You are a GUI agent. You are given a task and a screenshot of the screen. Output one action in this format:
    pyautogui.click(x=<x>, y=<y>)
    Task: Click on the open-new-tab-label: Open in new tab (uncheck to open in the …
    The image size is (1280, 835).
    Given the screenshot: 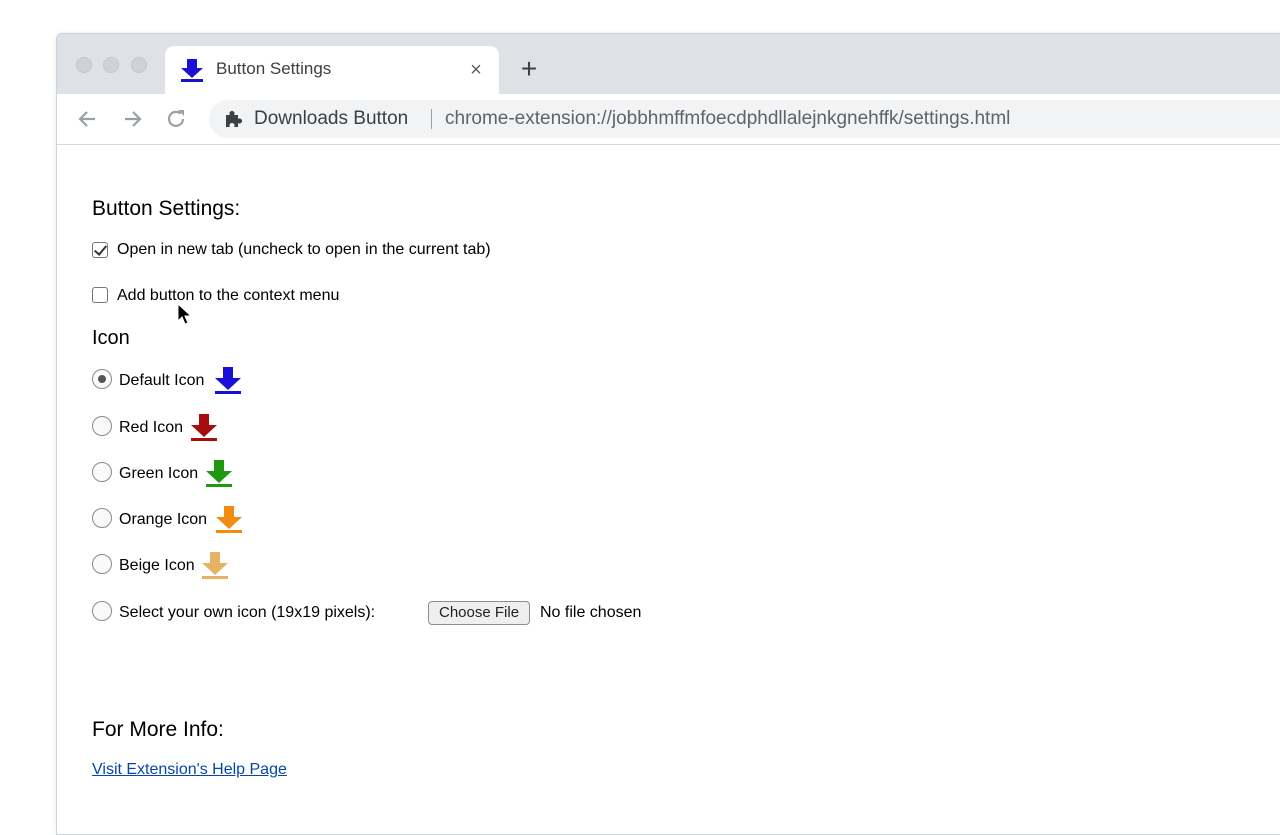 What is the action you would take?
    pyautogui.click(x=304, y=249)
    